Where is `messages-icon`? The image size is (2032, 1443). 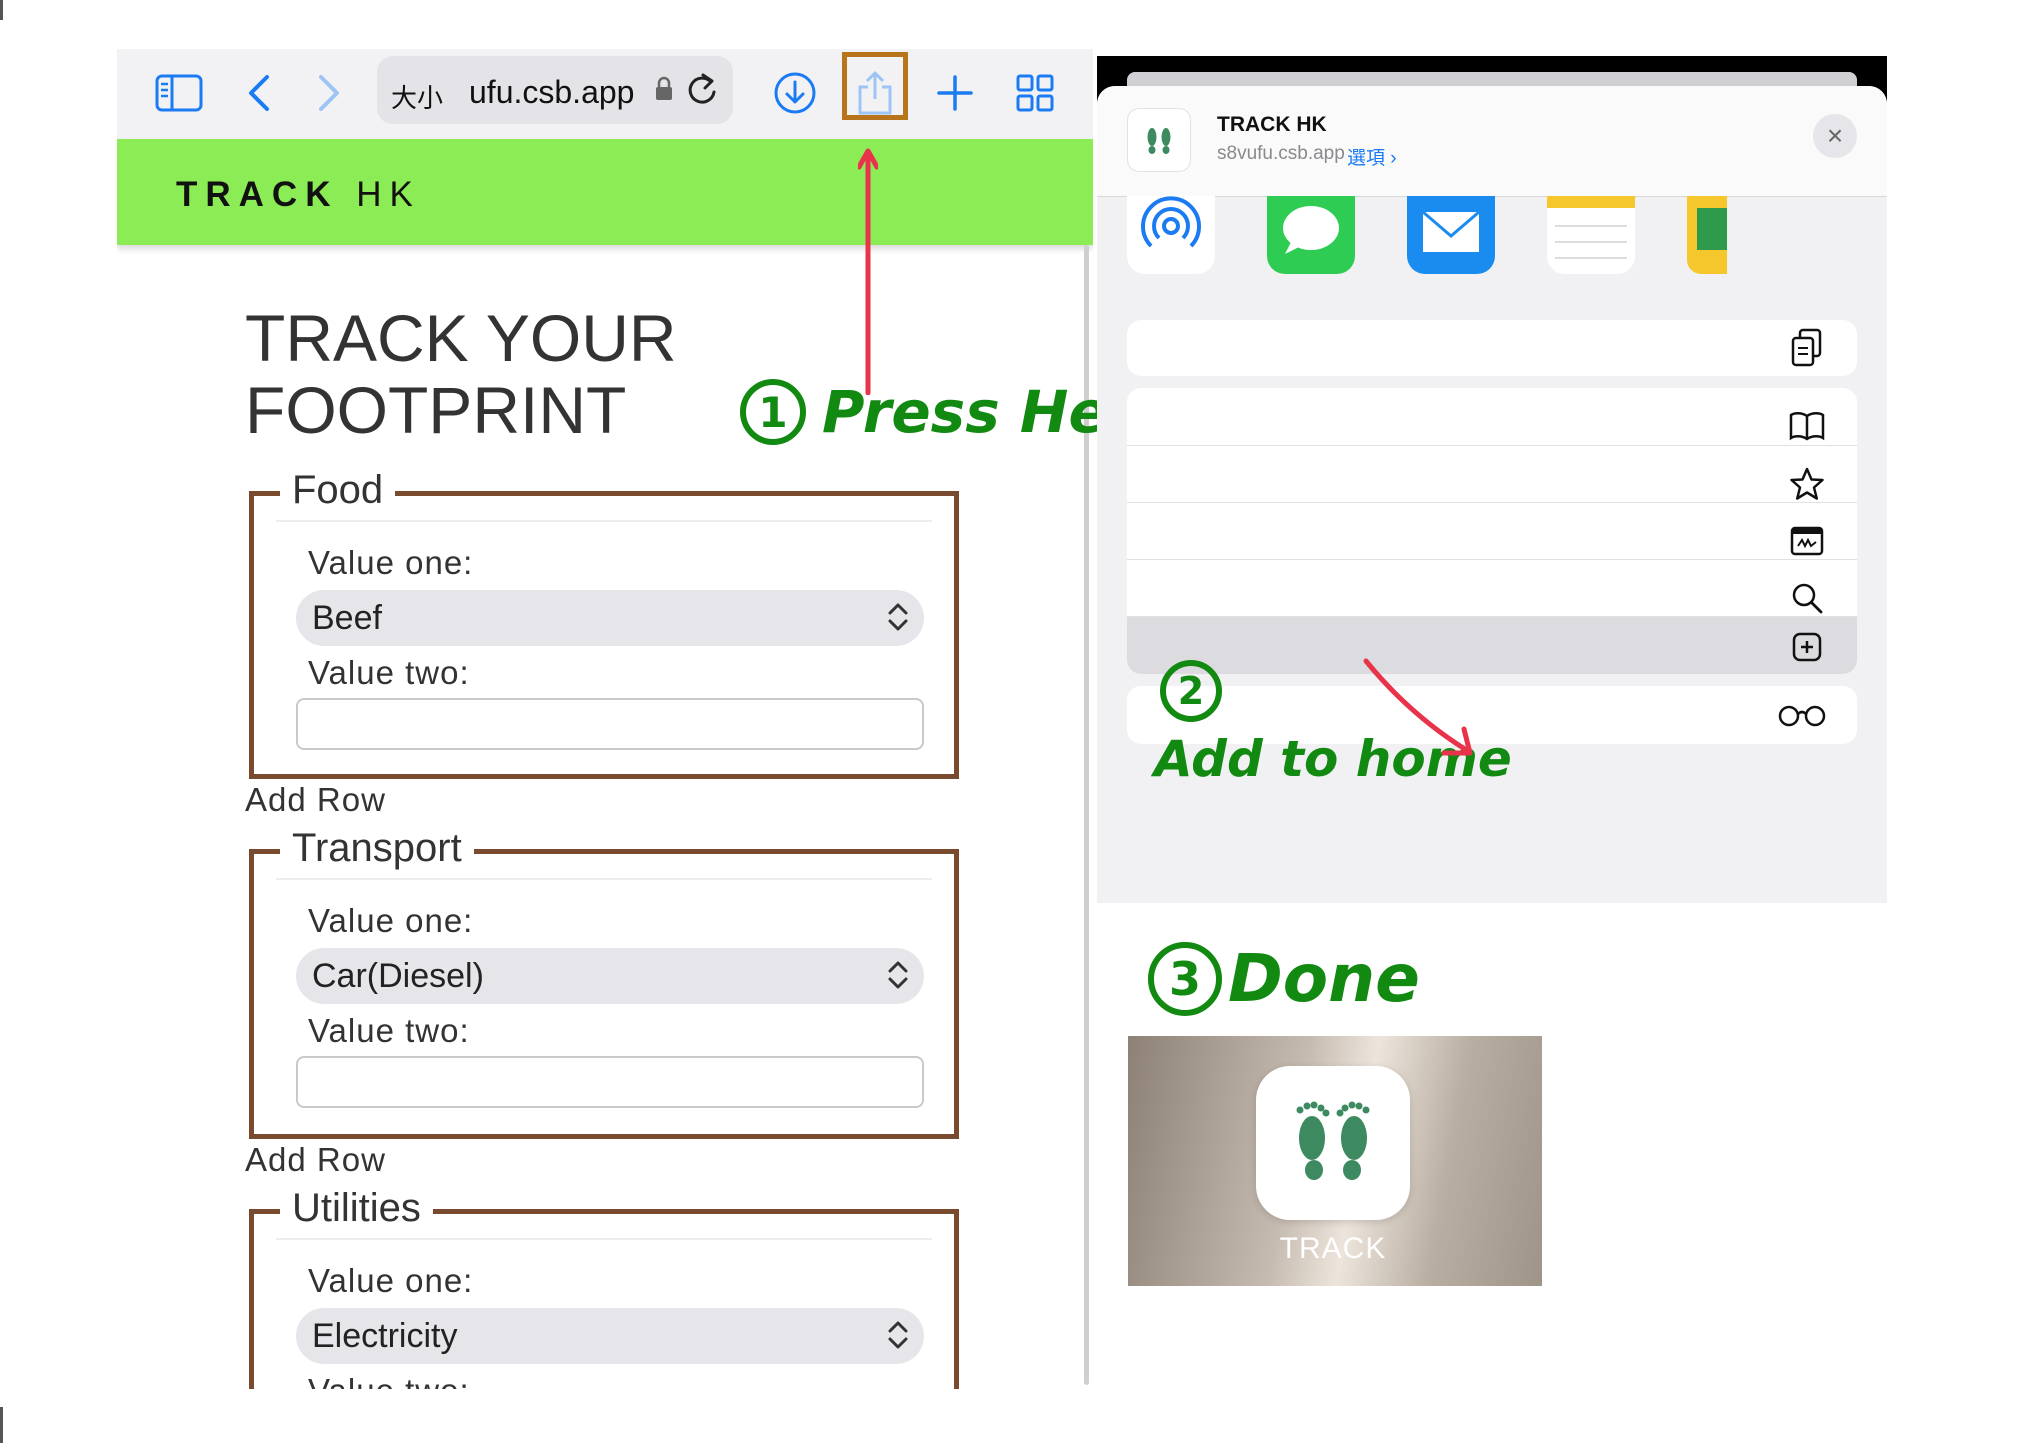
messages-icon is located at coordinates (1311, 235).